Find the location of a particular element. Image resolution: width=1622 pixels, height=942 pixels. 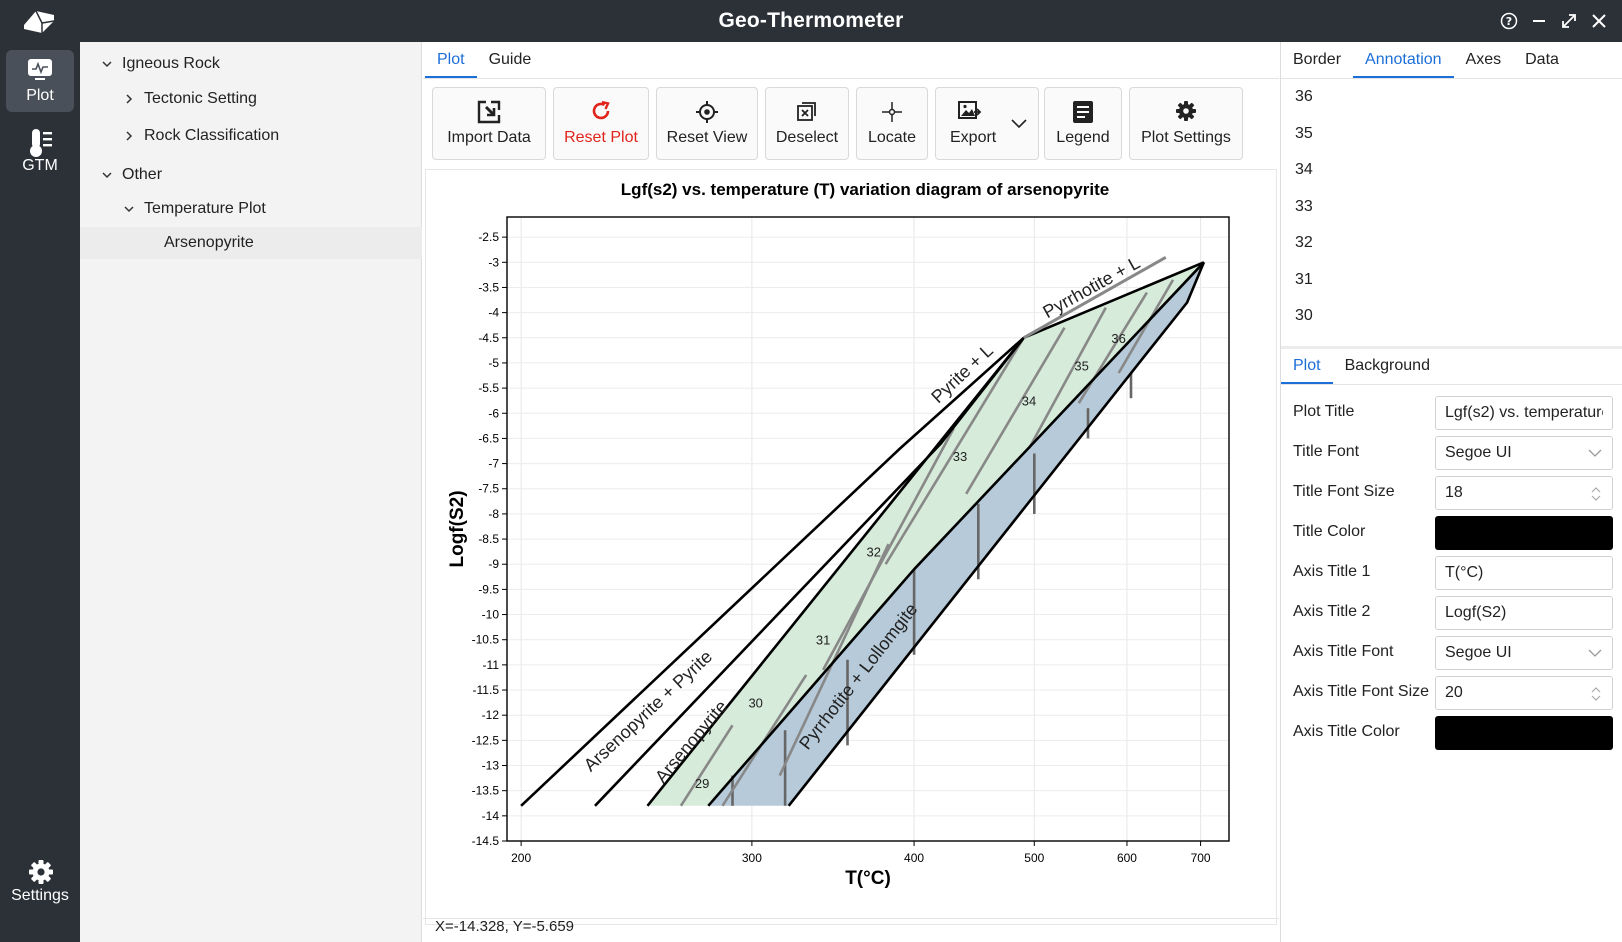

y-tick-label: -3.5 is located at coordinates (488, 287).